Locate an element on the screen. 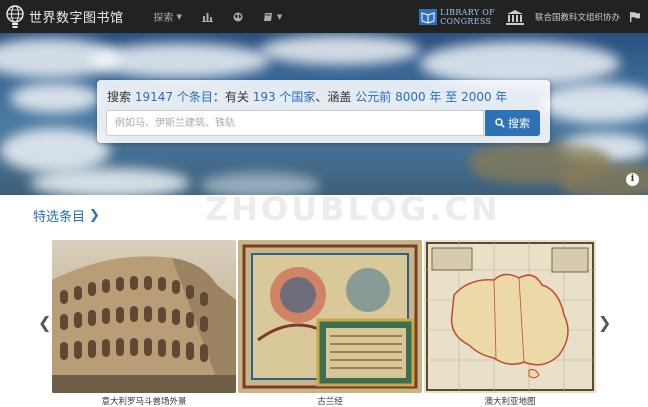 The height and width of the screenshot is (407, 648). item-count: 19147 个条目 is located at coordinates (173, 97).